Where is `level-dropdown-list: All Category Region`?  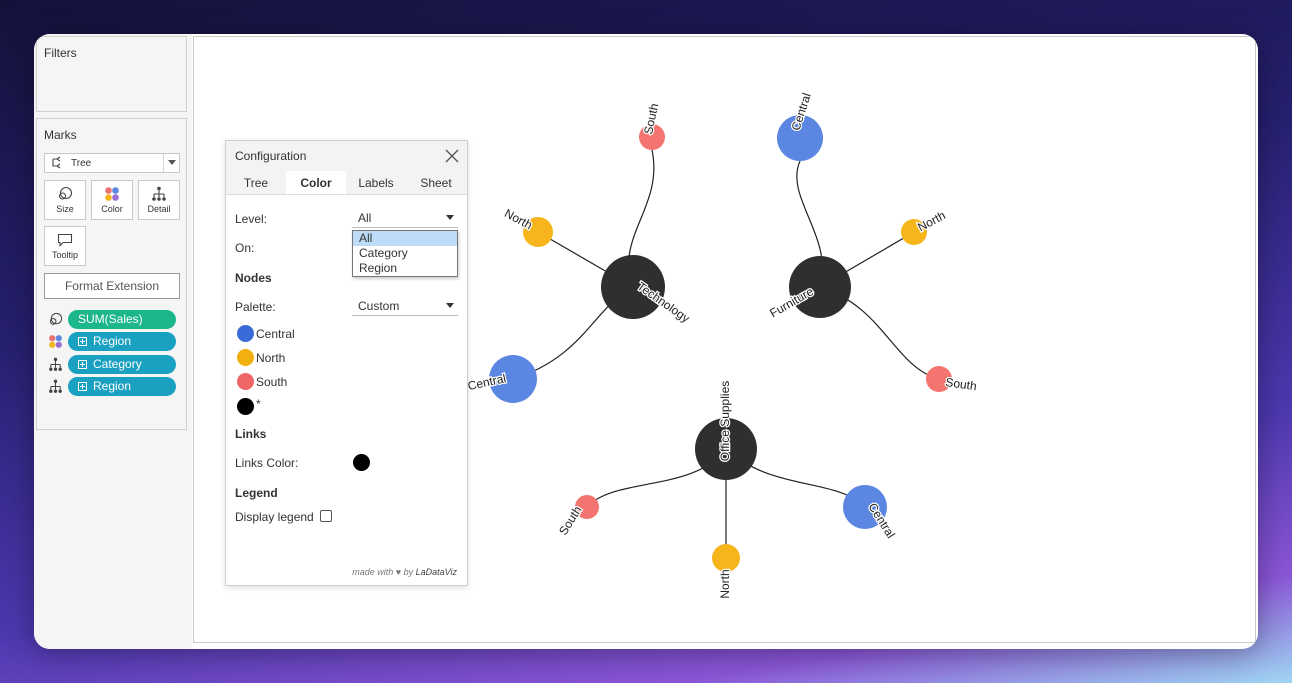
level-dropdown-list: All Category Region is located at coordinates (405, 253).